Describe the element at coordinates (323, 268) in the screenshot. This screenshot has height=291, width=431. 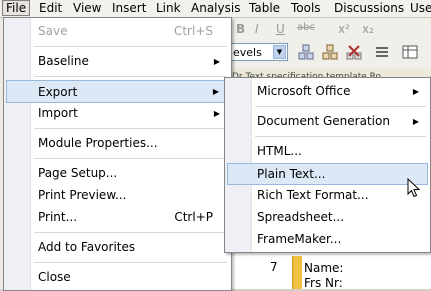
I see `cell-text: Name:` at that location.